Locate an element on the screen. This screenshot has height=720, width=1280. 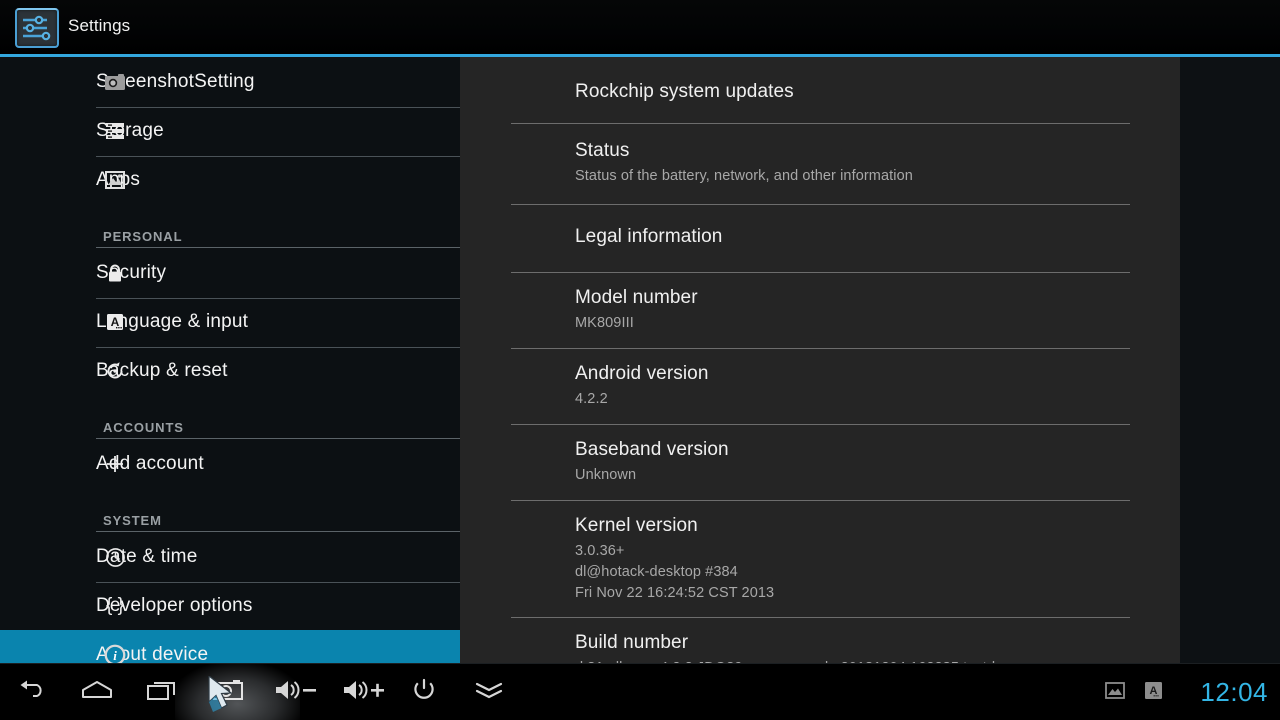
storage-list-icon is located at coordinates (115, 131).